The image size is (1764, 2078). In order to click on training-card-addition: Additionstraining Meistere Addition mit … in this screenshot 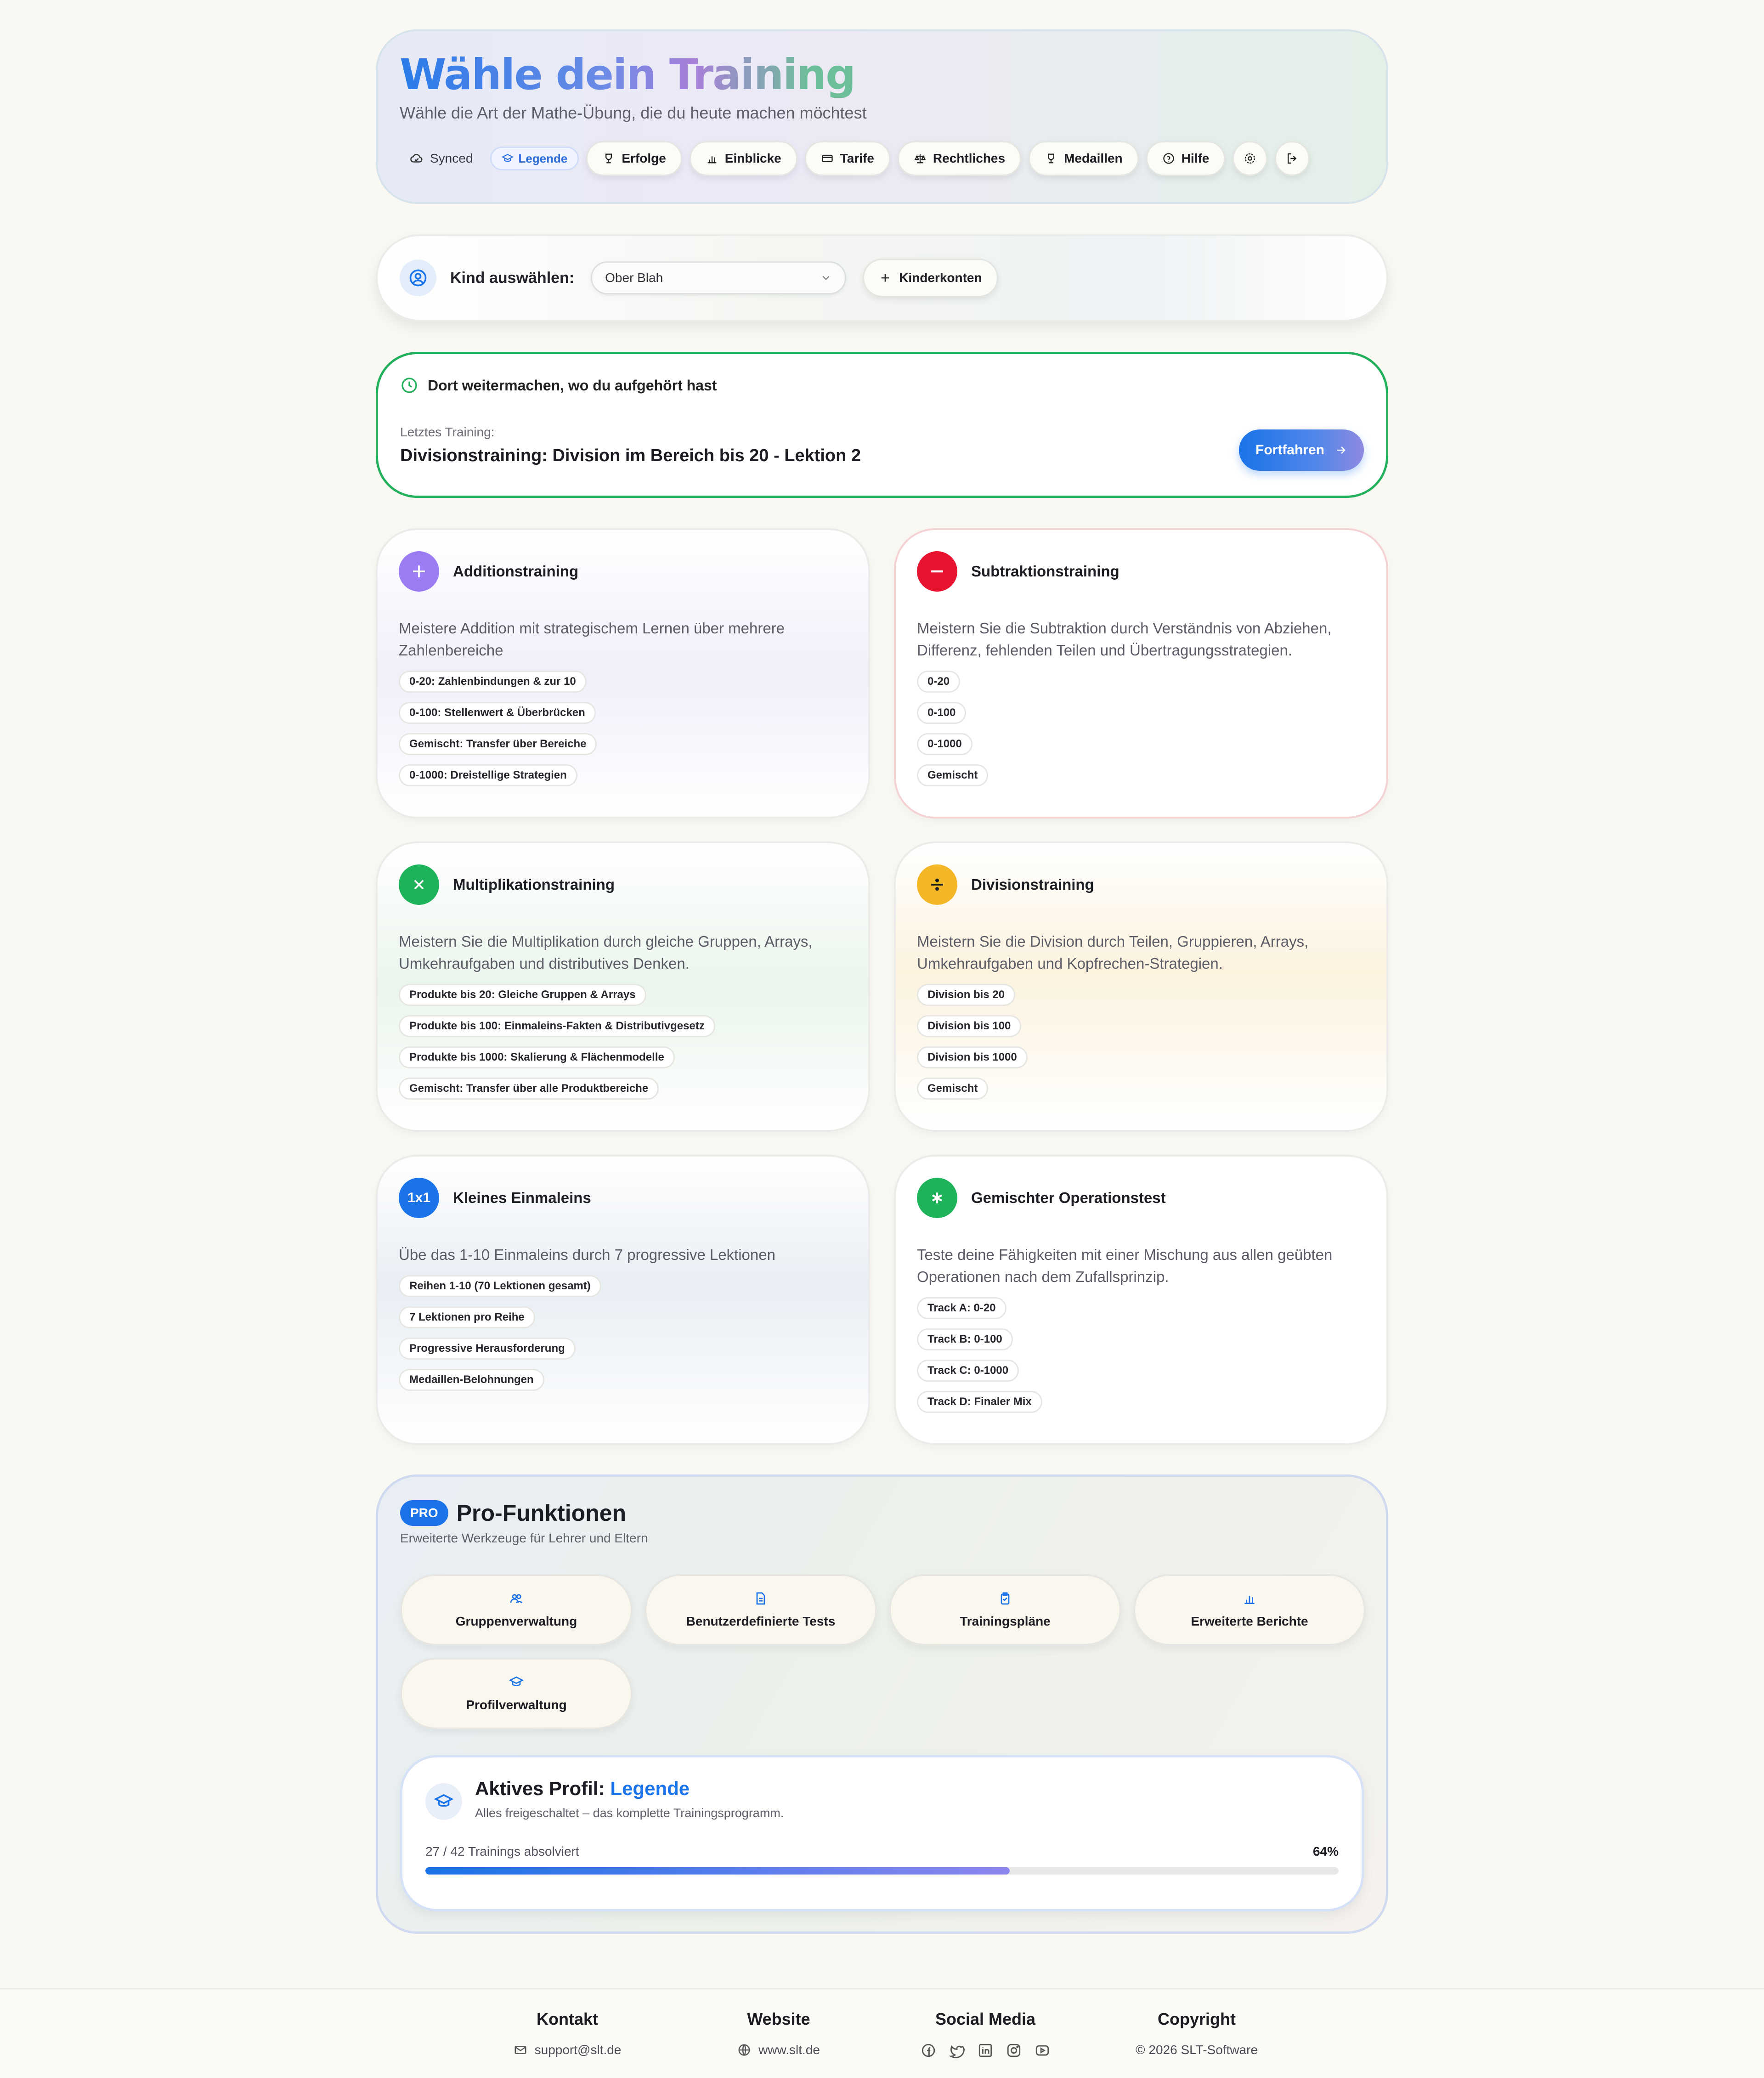, I will do `click(623, 673)`.